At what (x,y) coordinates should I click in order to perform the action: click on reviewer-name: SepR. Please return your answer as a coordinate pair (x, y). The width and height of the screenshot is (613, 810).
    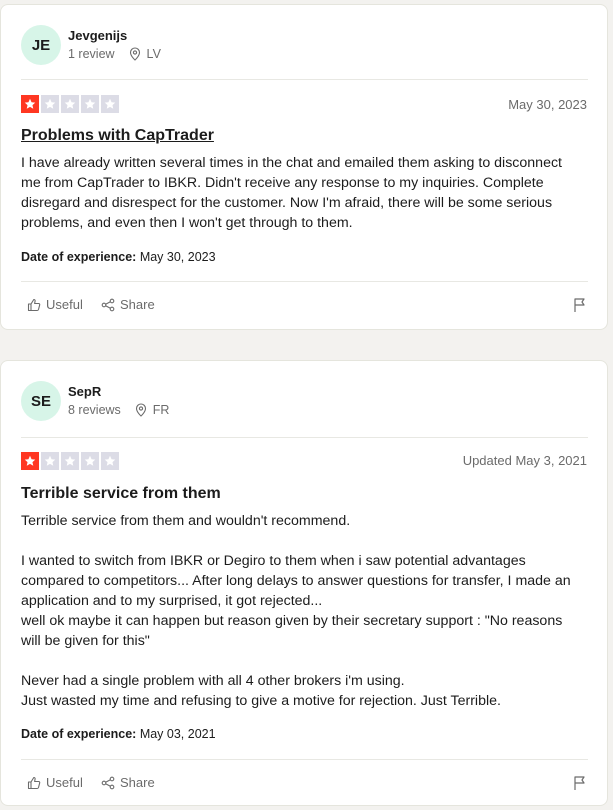
    Looking at the image, I should click on (84, 391).